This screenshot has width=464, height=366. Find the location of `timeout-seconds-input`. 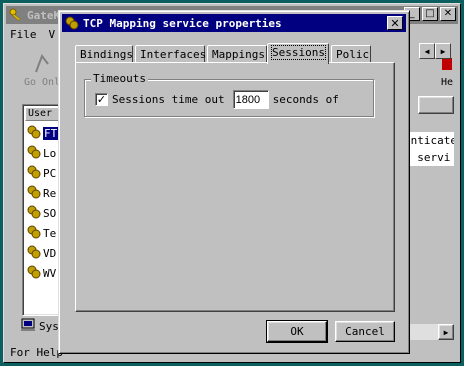

timeout-seconds-input is located at coordinates (250, 99).